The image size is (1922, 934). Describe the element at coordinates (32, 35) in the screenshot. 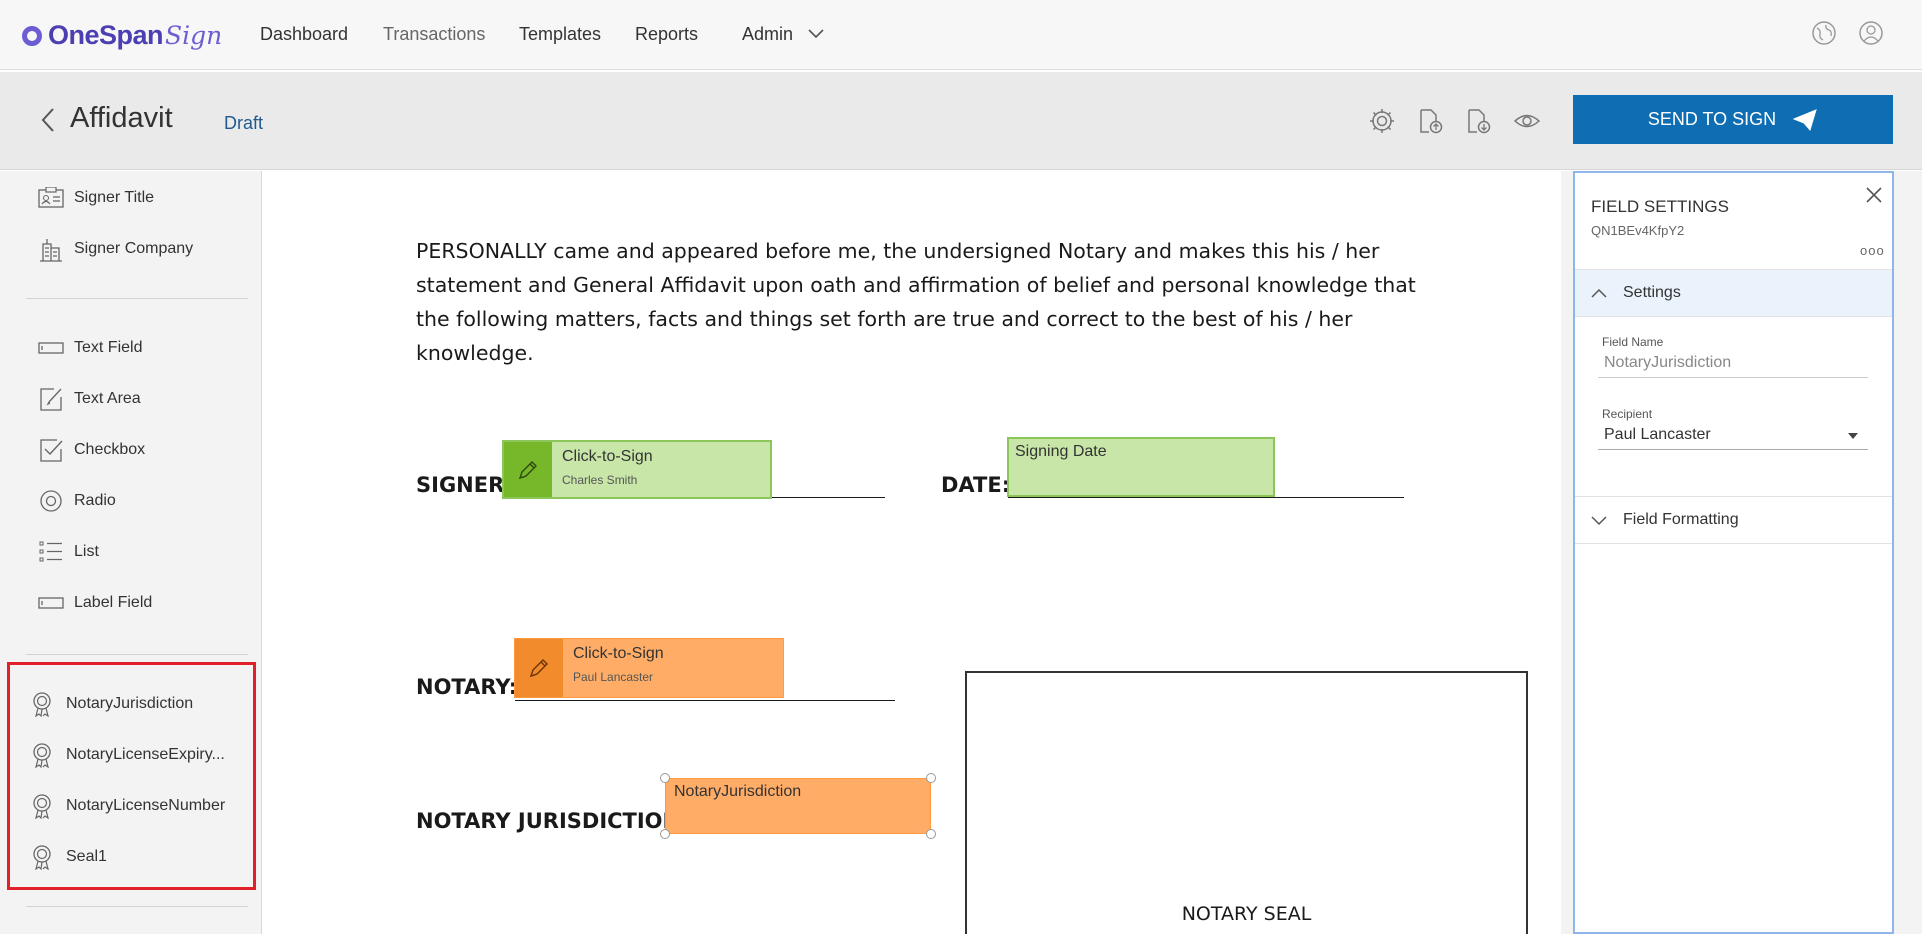

I see `logo-mark-icon` at that location.